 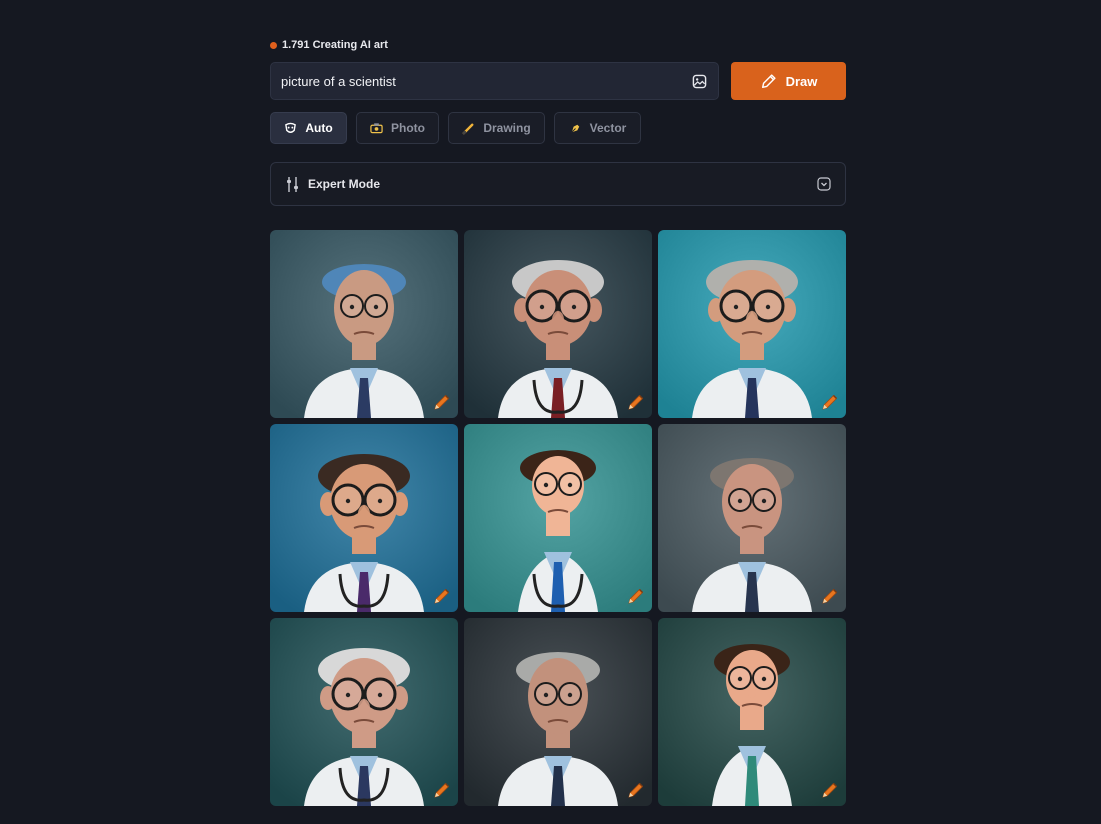 What do you see at coordinates (608, 128) in the screenshot?
I see `style-vector-label: Vector` at bounding box center [608, 128].